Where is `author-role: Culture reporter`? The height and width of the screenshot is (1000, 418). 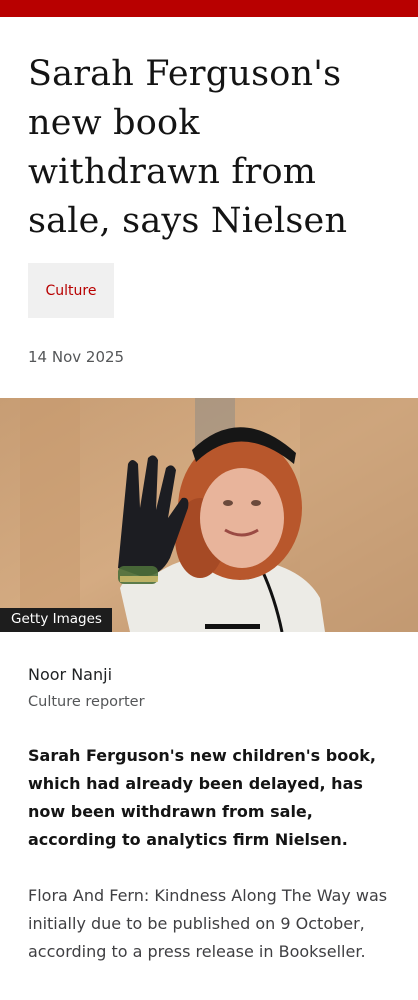 author-role: Culture reporter is located at coordinates (86, 702).